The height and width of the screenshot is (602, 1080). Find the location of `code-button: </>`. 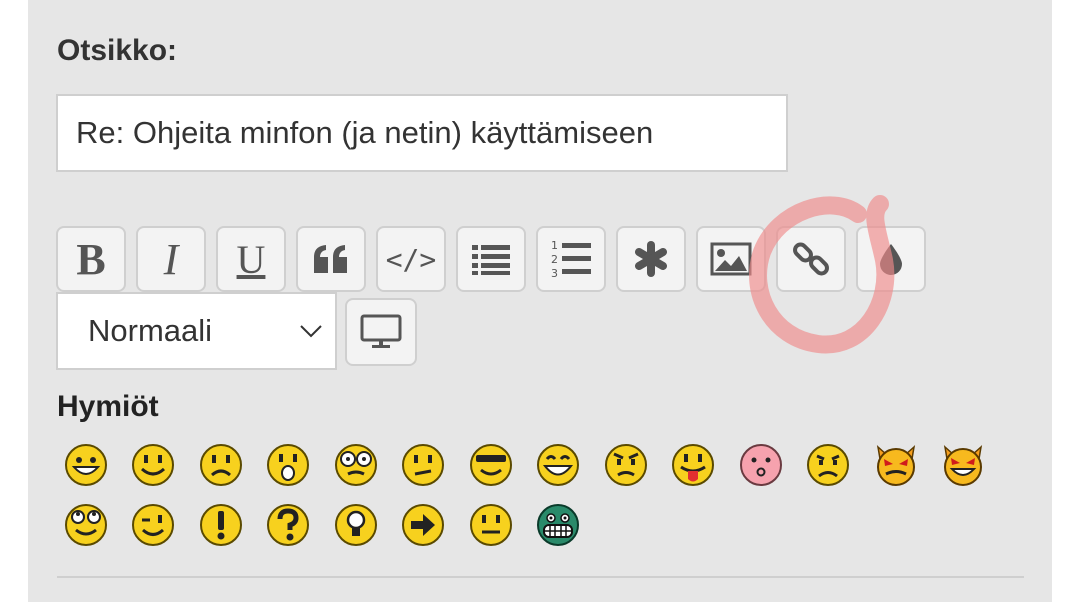

code-button: </> is located at coordinates (411, 259).